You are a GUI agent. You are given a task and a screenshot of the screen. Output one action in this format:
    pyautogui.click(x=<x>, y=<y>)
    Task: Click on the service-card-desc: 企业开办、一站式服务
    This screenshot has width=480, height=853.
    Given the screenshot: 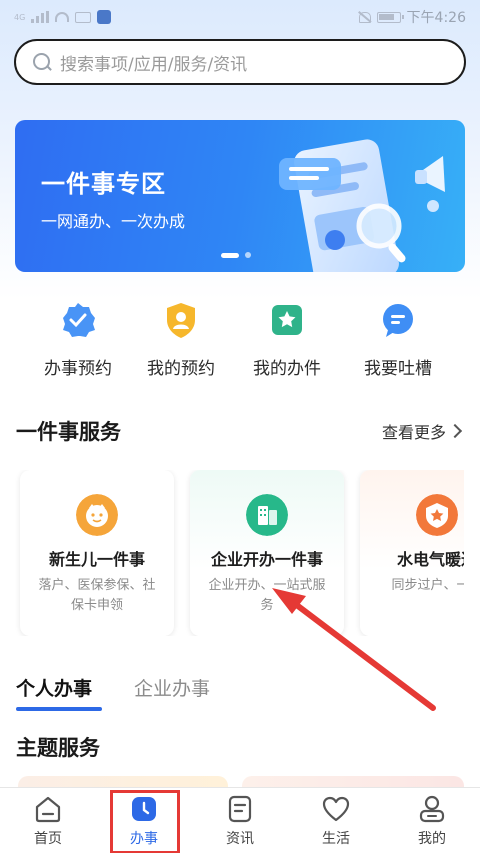 What is the action you would take?
    pyautogui.click(x=267, y=595)
    